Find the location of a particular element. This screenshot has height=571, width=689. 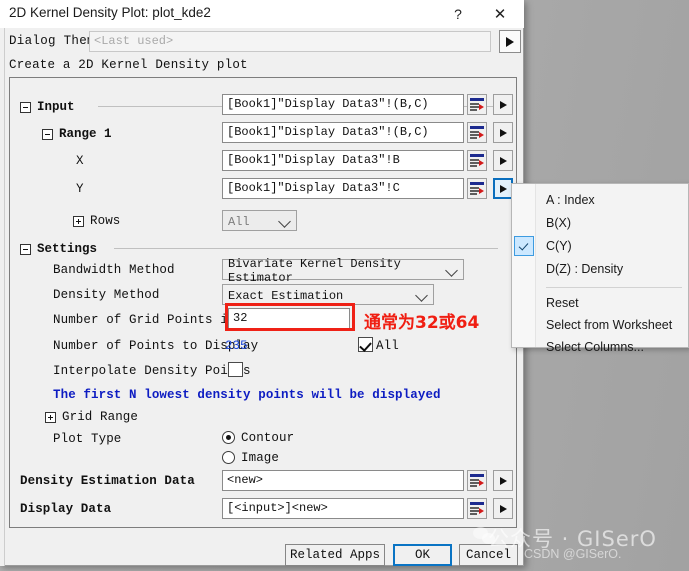

density-method-combo: Exact Estimation is located at coordinates (328, 294).